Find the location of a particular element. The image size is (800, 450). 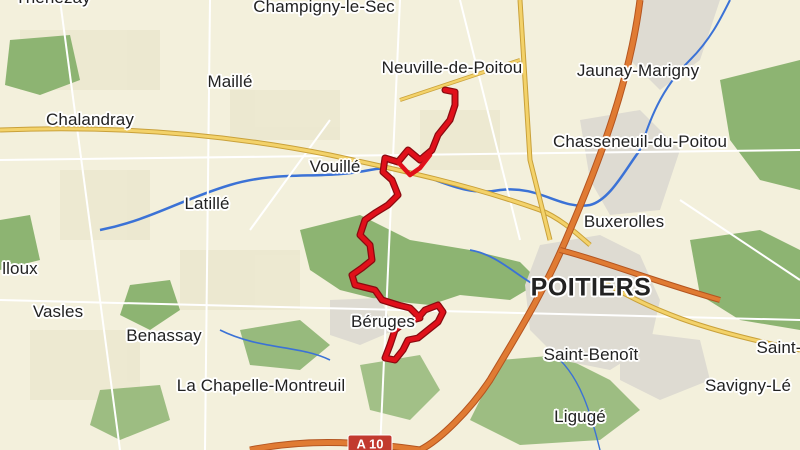

place-label: Béruges is located at coordinates (383, 321).